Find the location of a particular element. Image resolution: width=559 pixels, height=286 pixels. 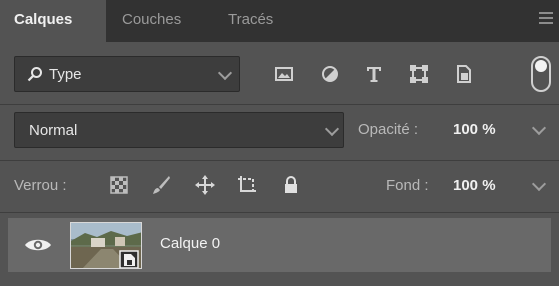

shape-filter-icon is located at coordinates (419, 74).